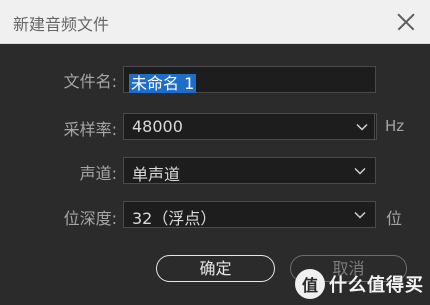 This screenshot has height=305, width=430. Describe the element at coordinates (394, 218) in the screenshot. I see `bit-depth-unit: 位` at that location.